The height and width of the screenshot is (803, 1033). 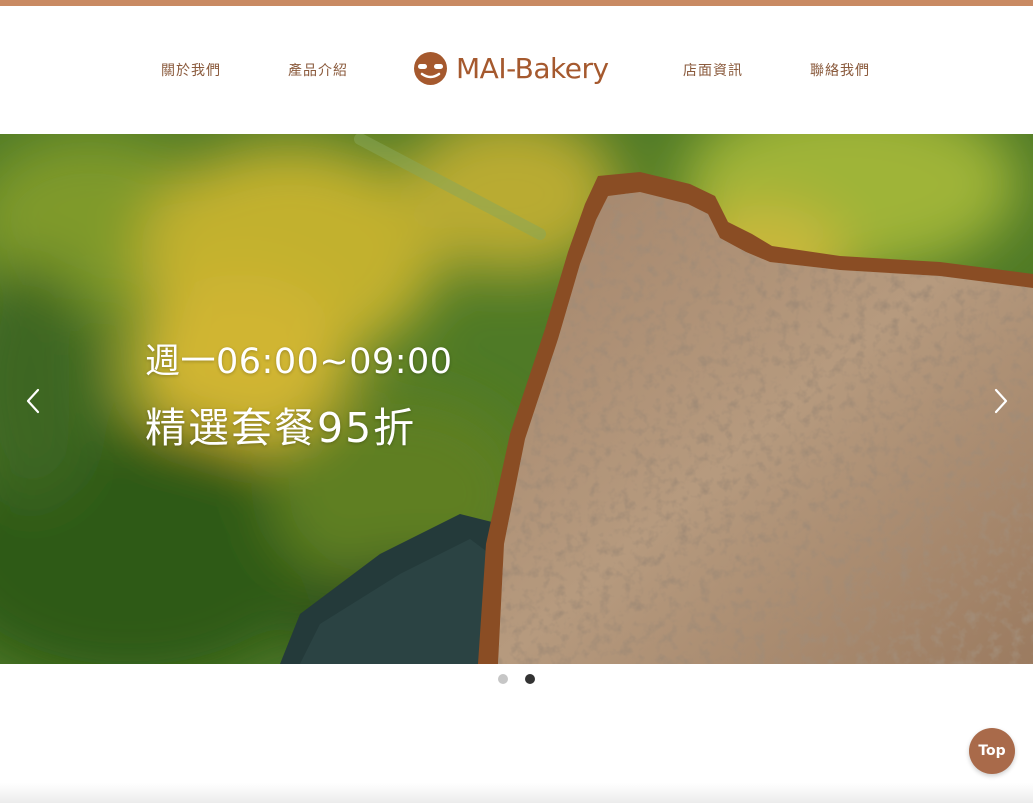 What do you see at coordinates (318, 70) in the screenshot?
I see `nav-link-products: 產品介紹` at bounding box center [318, 70].